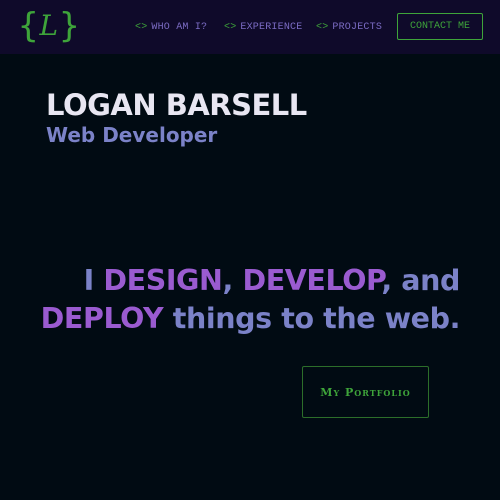 This screenshot has height=500, width=500. What do you see at coordinates (132, 135) in the screenshot?
I see `hero-role: Web Developer` at bounding box center [132, 135].